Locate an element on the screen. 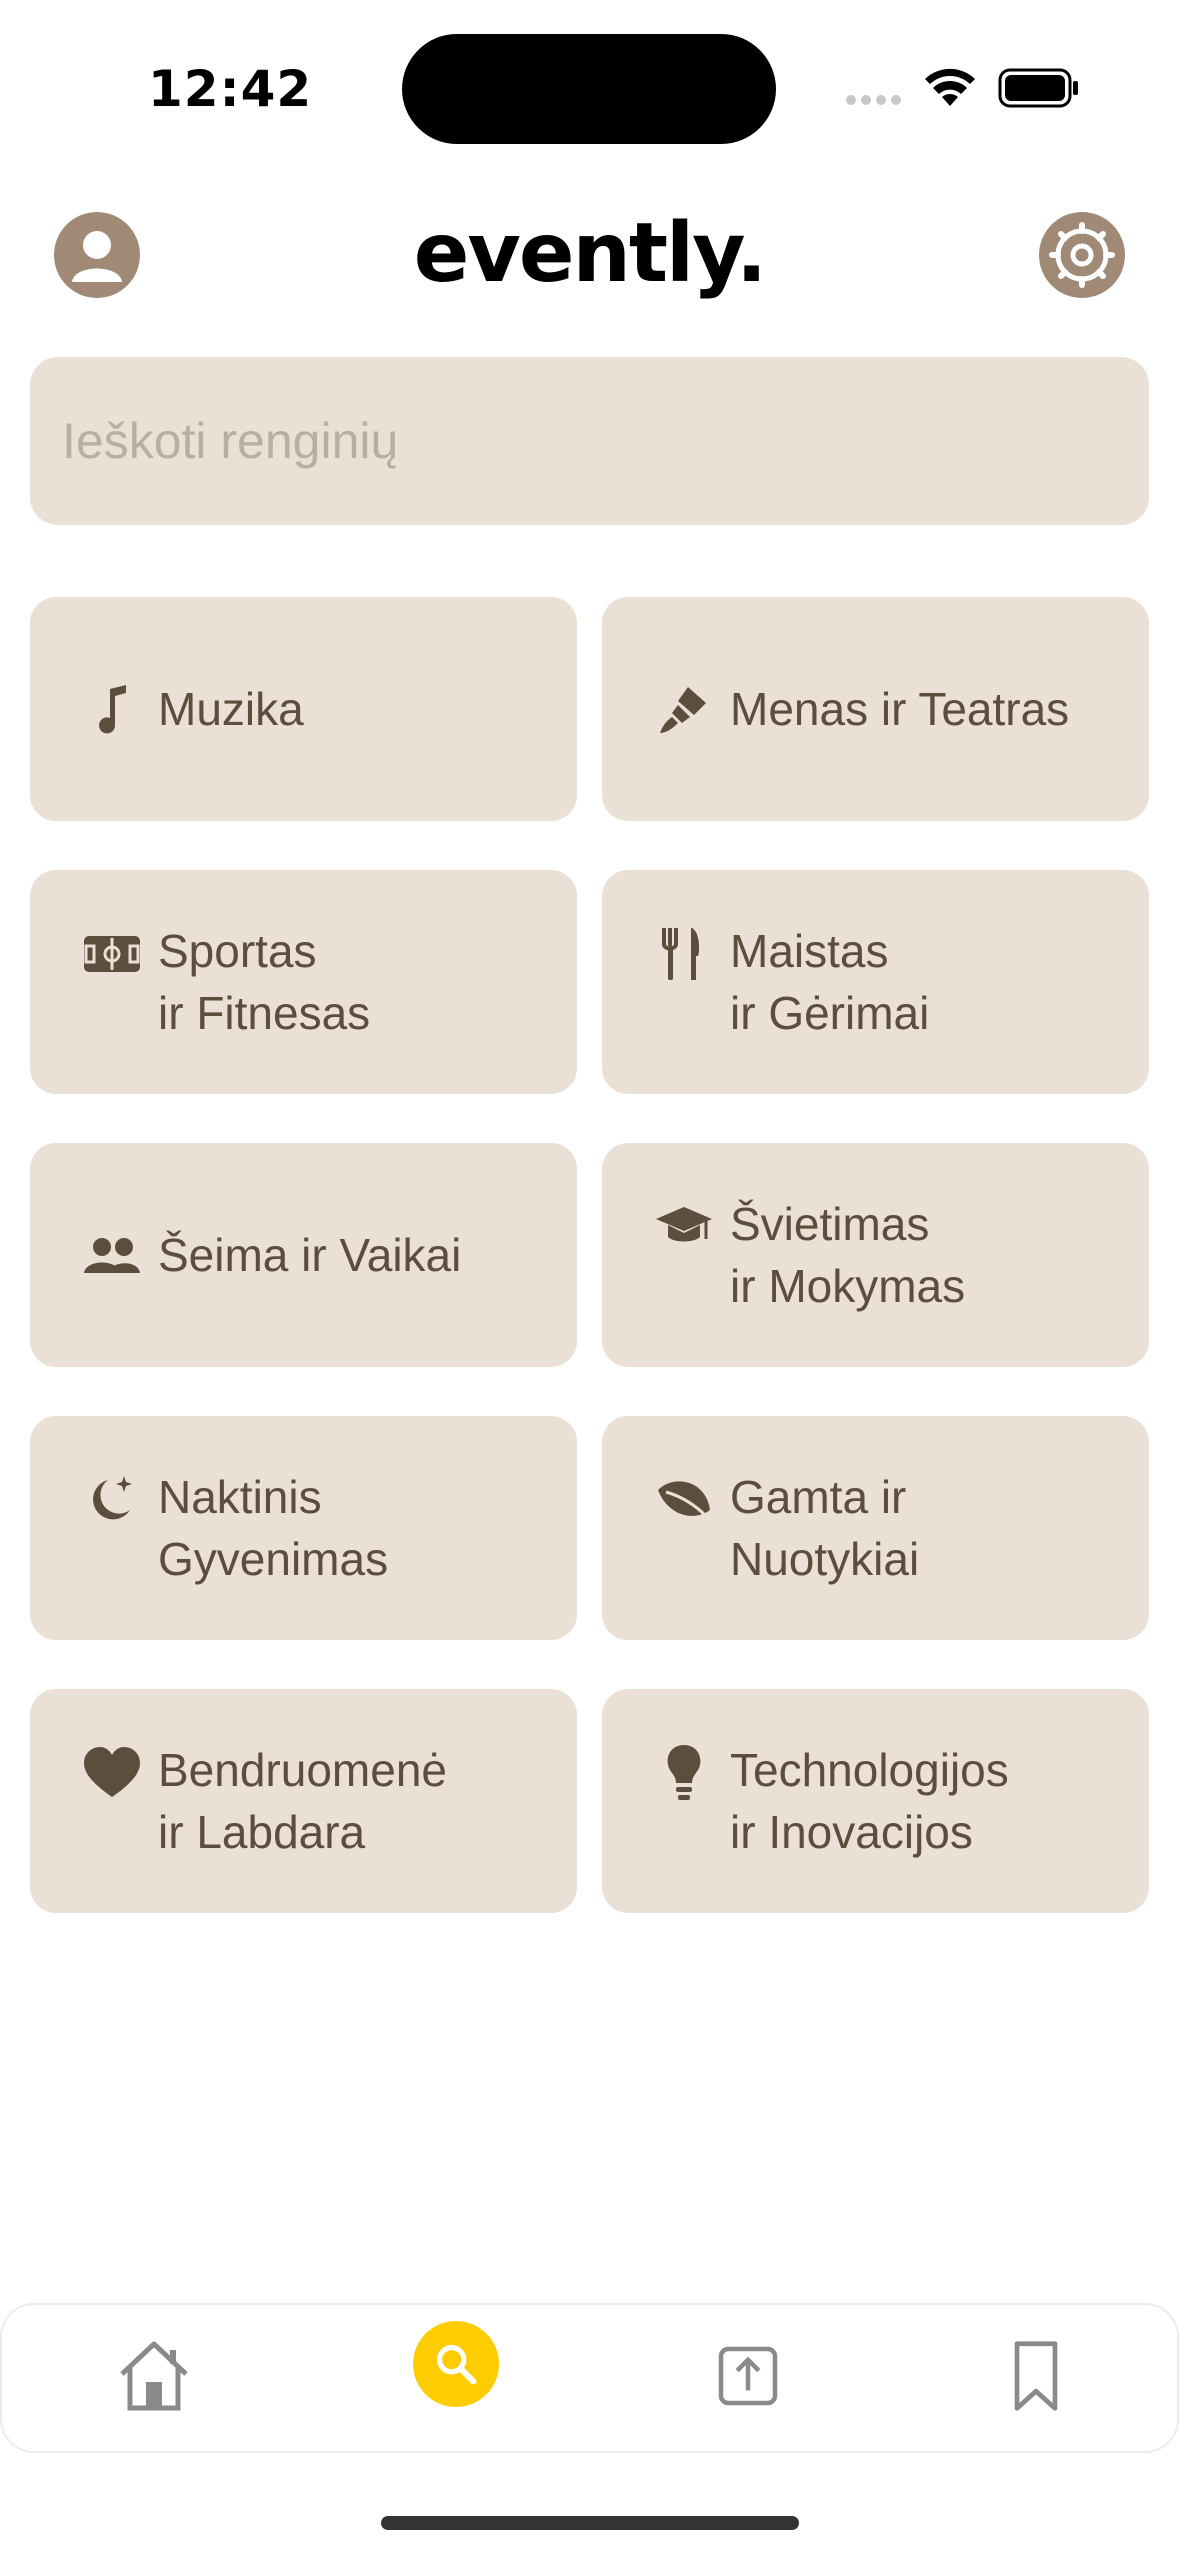 The height and width of the screenshot is (2556, 1179). settings-button is located at coordinates (1082, 255).